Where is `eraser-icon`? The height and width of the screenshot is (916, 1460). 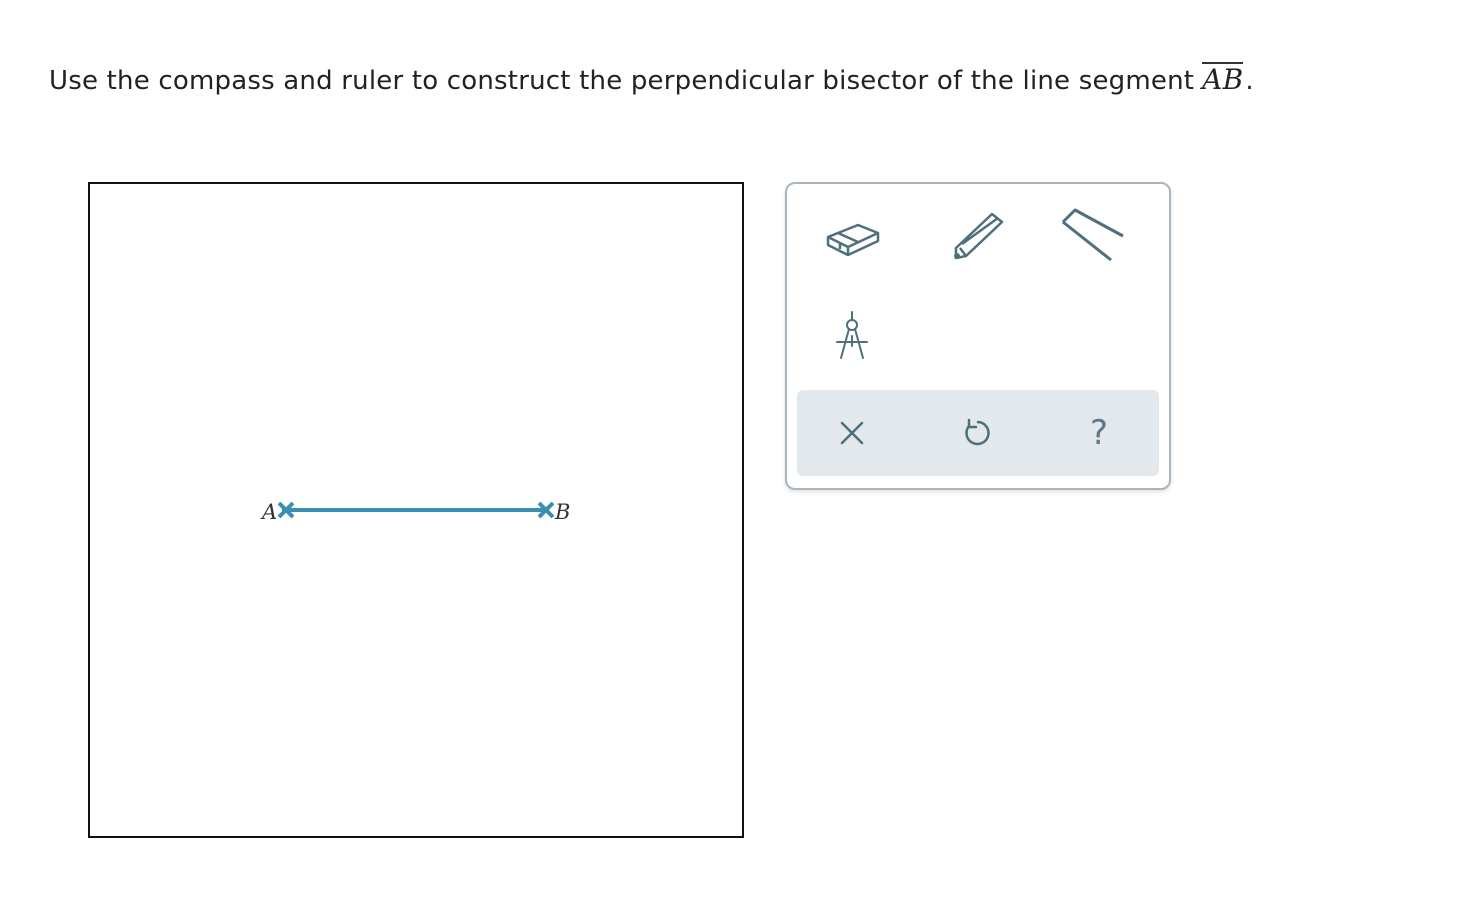
eraser-icon is located at coordinates (853, 240).